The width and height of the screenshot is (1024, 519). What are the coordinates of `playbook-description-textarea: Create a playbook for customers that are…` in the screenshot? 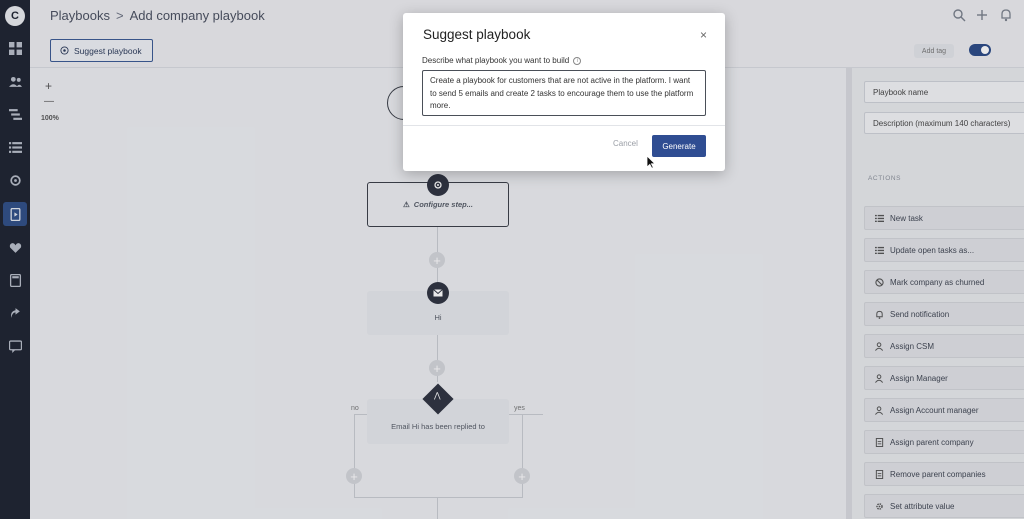 It's located at (564, 93).